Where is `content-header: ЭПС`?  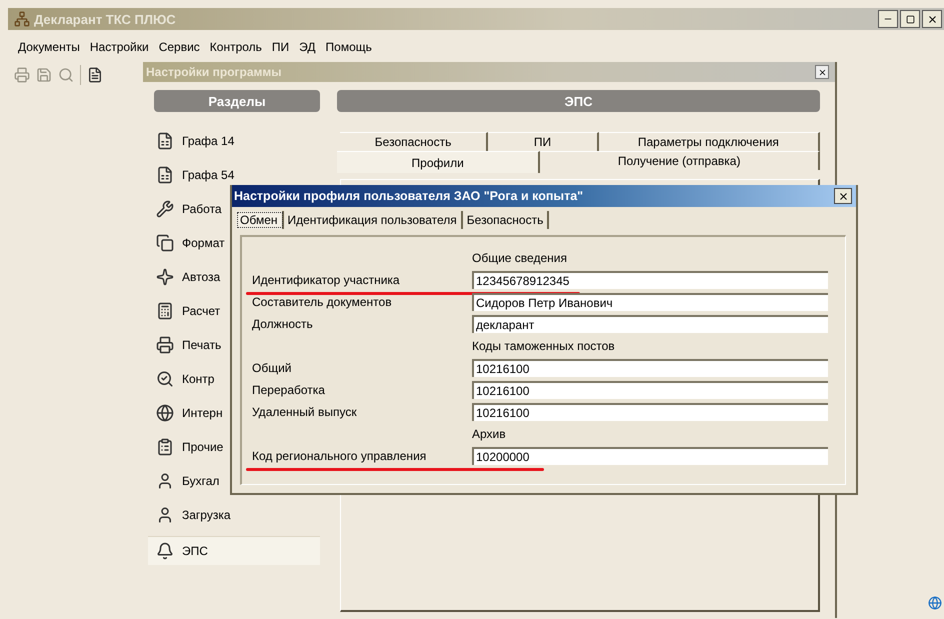 content-header: ЭПС is located at coordinates (578, 101).